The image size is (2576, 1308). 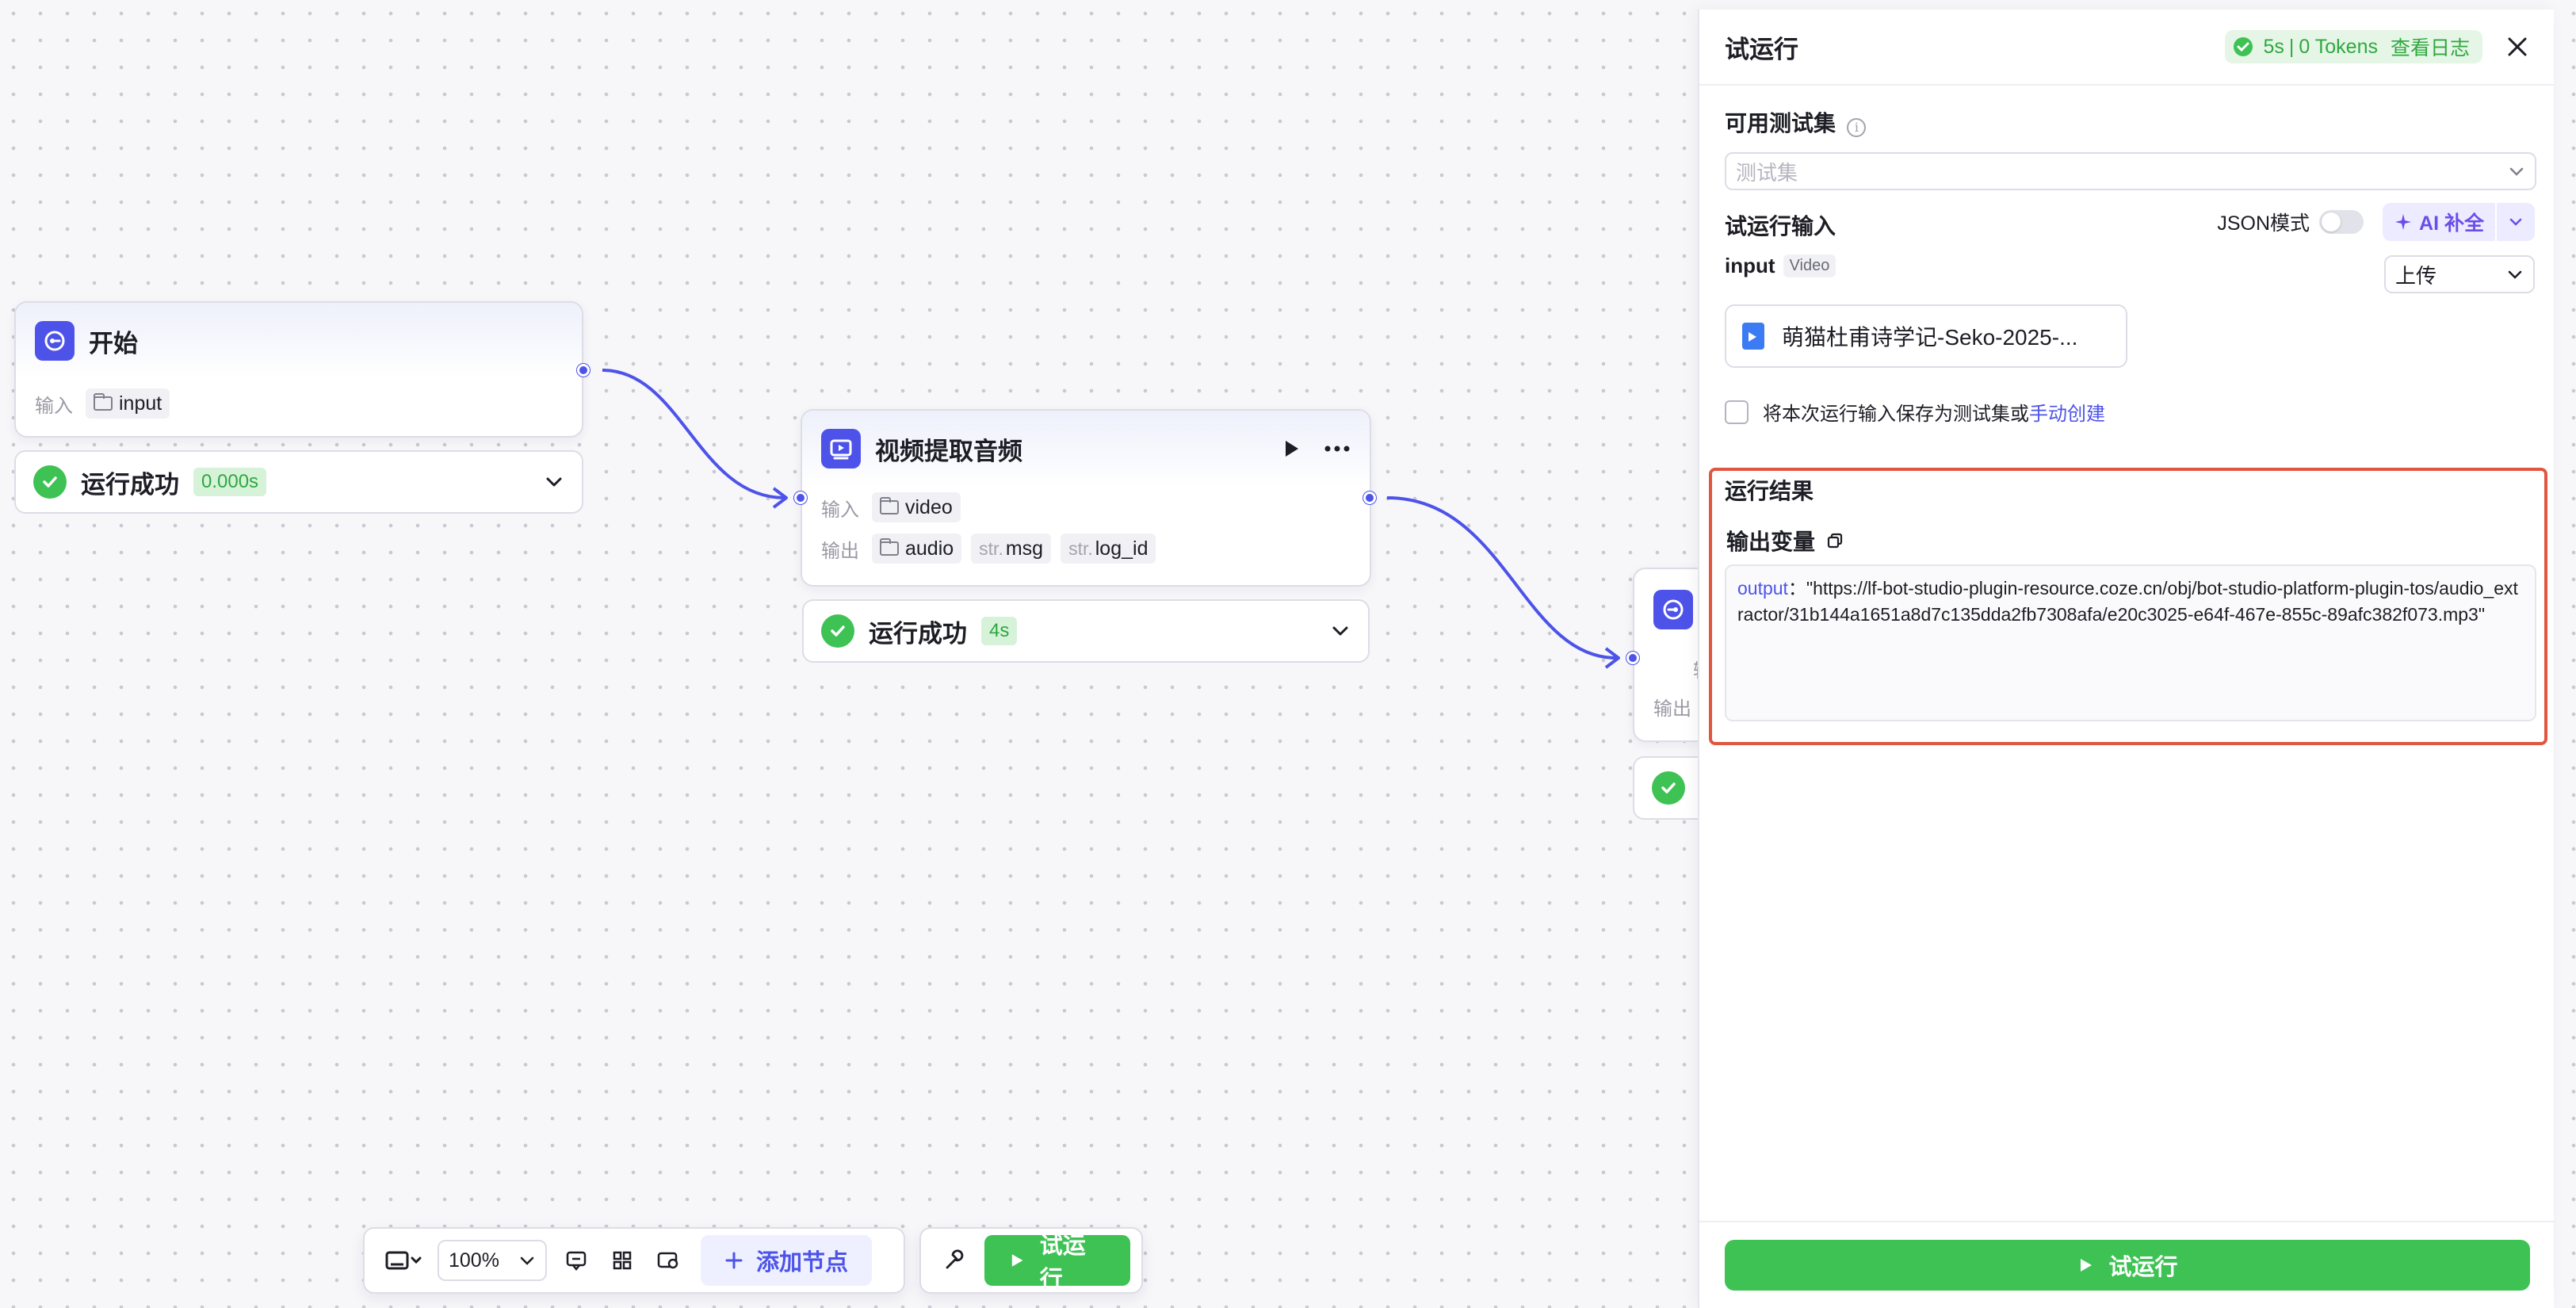 I want to click on end-output-label: 输出, so click(x=1672, y=709).